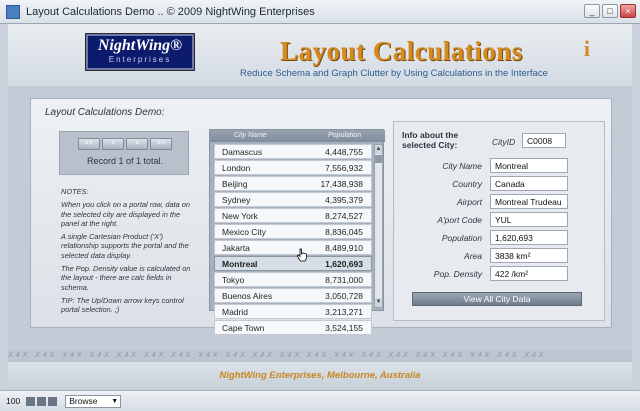 Image resolution: width=640 pixels, height=411 pixels. I want to click on details-heading: Info about the selected City:, so click(430, 140).